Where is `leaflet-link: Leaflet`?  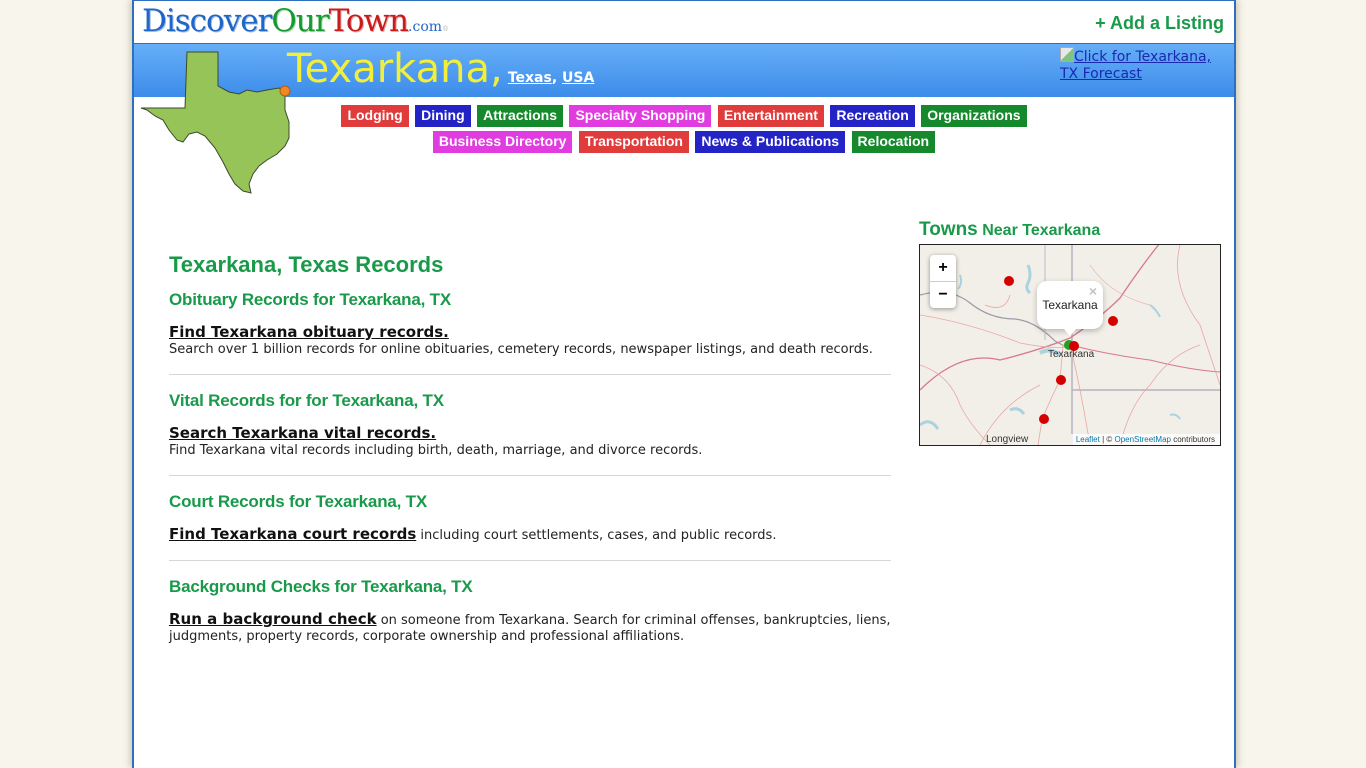 leaflet-link: Leaflet is located at coordinates (1088, 439).